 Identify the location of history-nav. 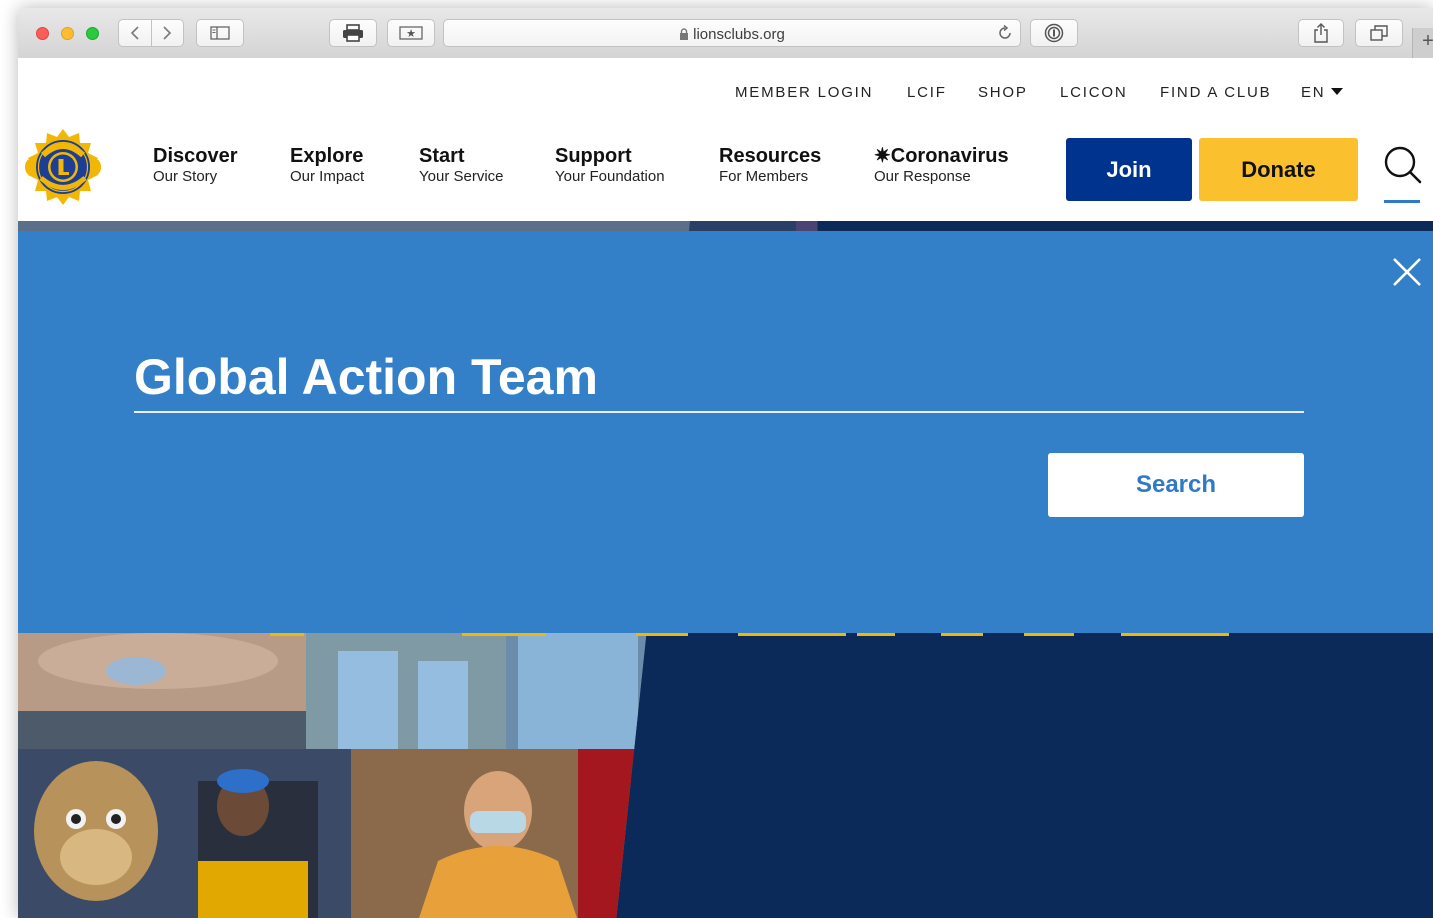
(151, 33).